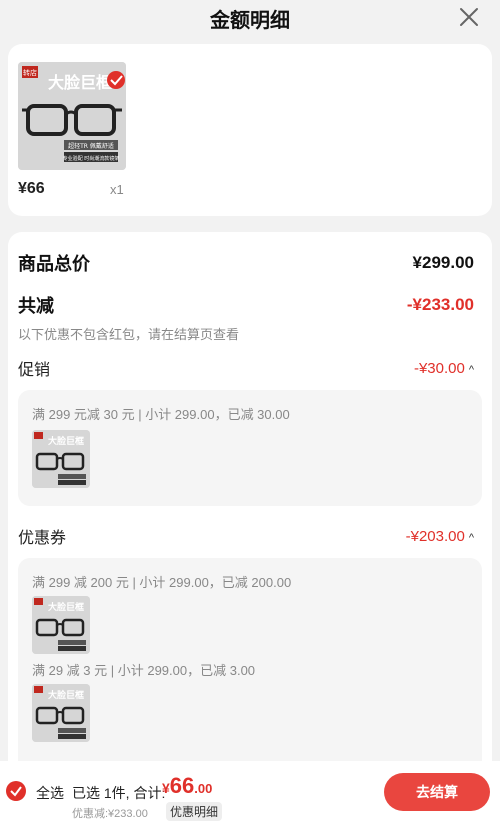 Image resolution: width=500 pixels, height=825 pixels. Describe the element at coordinates (34, 370) in the screenshot. I see `promotion-label: 促销` at that location.